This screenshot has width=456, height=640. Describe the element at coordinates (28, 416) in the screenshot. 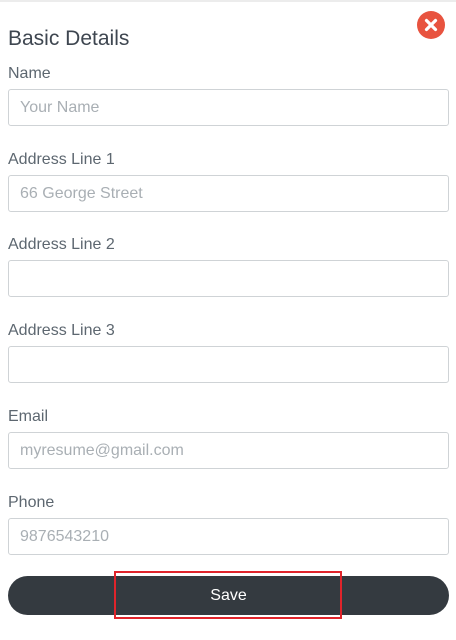

I see `email-label: Email` at that location.